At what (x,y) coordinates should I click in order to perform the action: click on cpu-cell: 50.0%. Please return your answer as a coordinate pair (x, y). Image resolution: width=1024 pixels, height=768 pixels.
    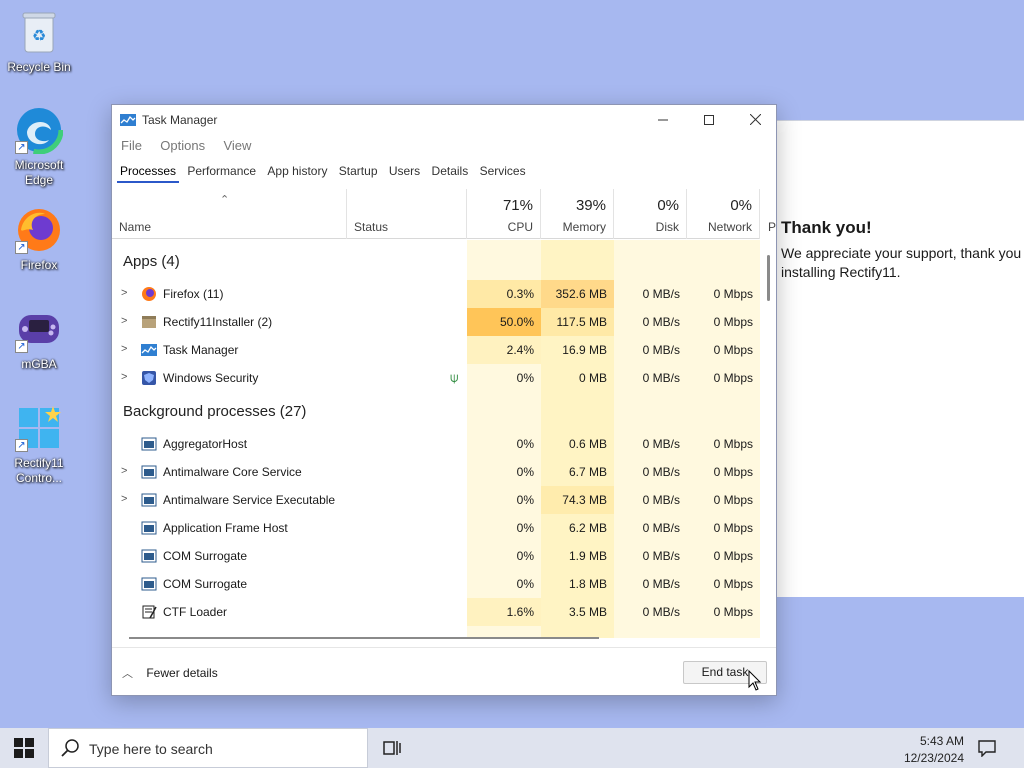
    Looking at the image, I should click on (504, 322).